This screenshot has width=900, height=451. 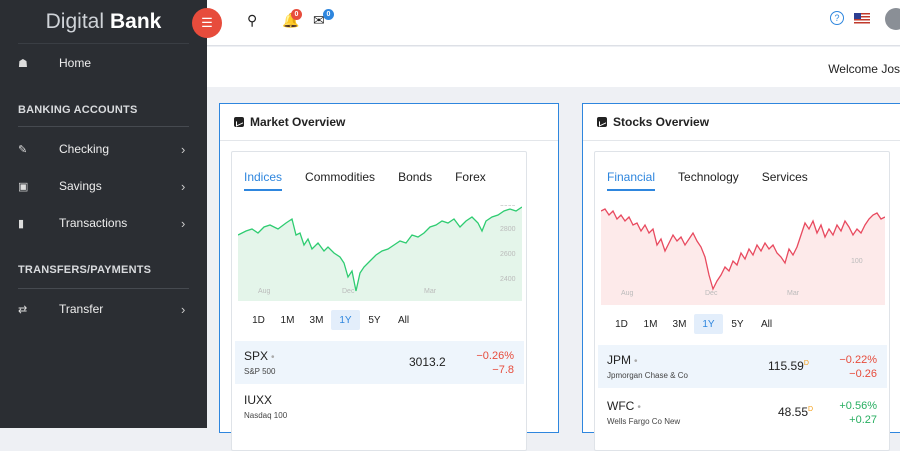 I want to click on edit-icon: ✎, so click(x=23, y=149).